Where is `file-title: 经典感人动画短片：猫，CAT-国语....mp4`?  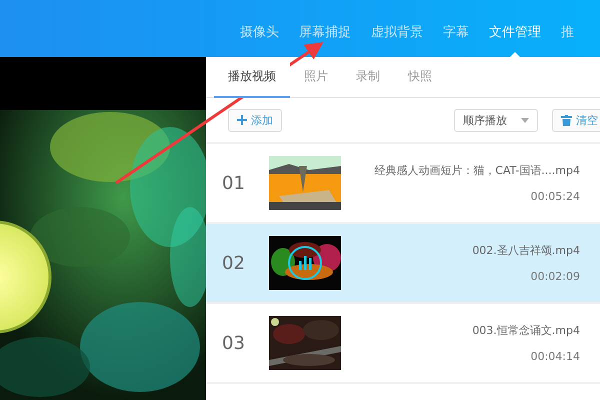 file-title: 经典感人动画短片：猫，CAT-国语....mp4 is located at coordinates (476, 170).